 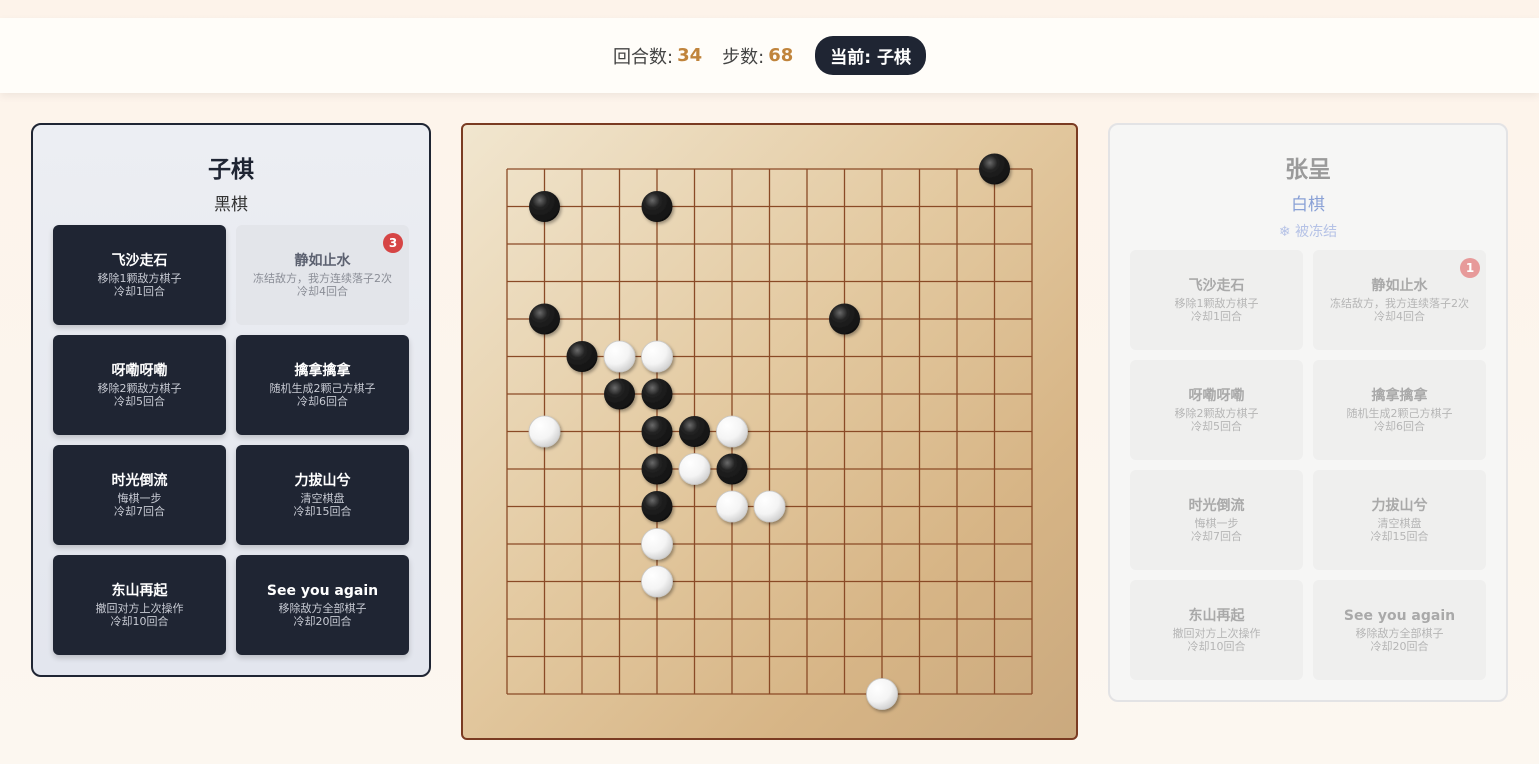 What do you see at coordinates (1284, 232) in the screenshot?
I see `snowflake-icon: ❄` at bounding box center [1284, 232].